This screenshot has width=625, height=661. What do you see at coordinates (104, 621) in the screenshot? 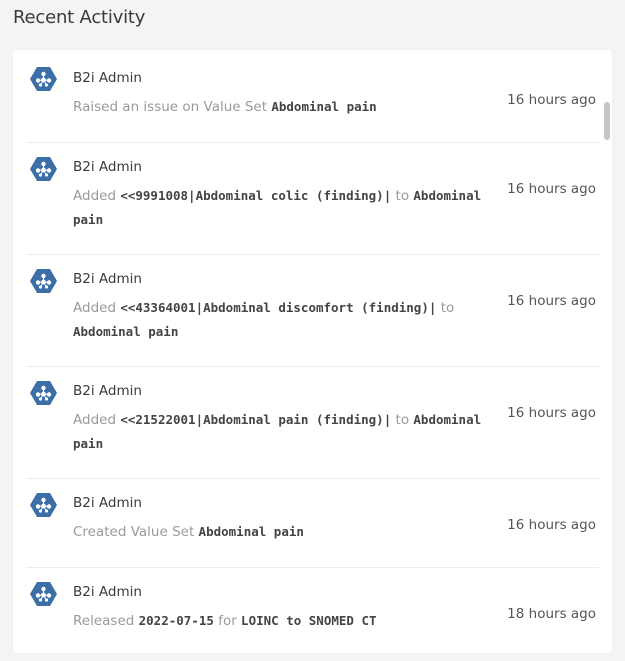
I see `activity-action: Released` at bounding box center [104, 621].